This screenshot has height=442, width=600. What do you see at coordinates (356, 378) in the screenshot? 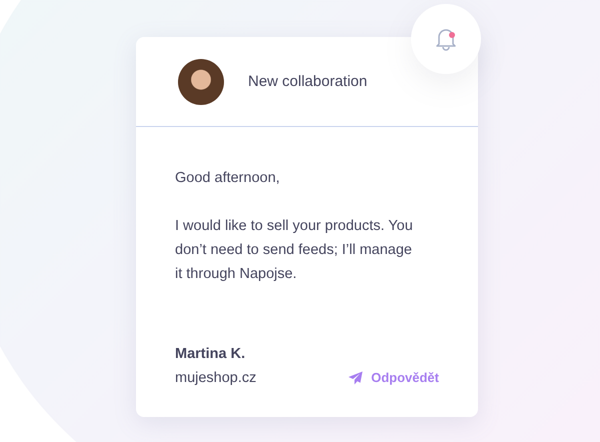
I see `paper-plane-icon` at bounding box center [356, 378].